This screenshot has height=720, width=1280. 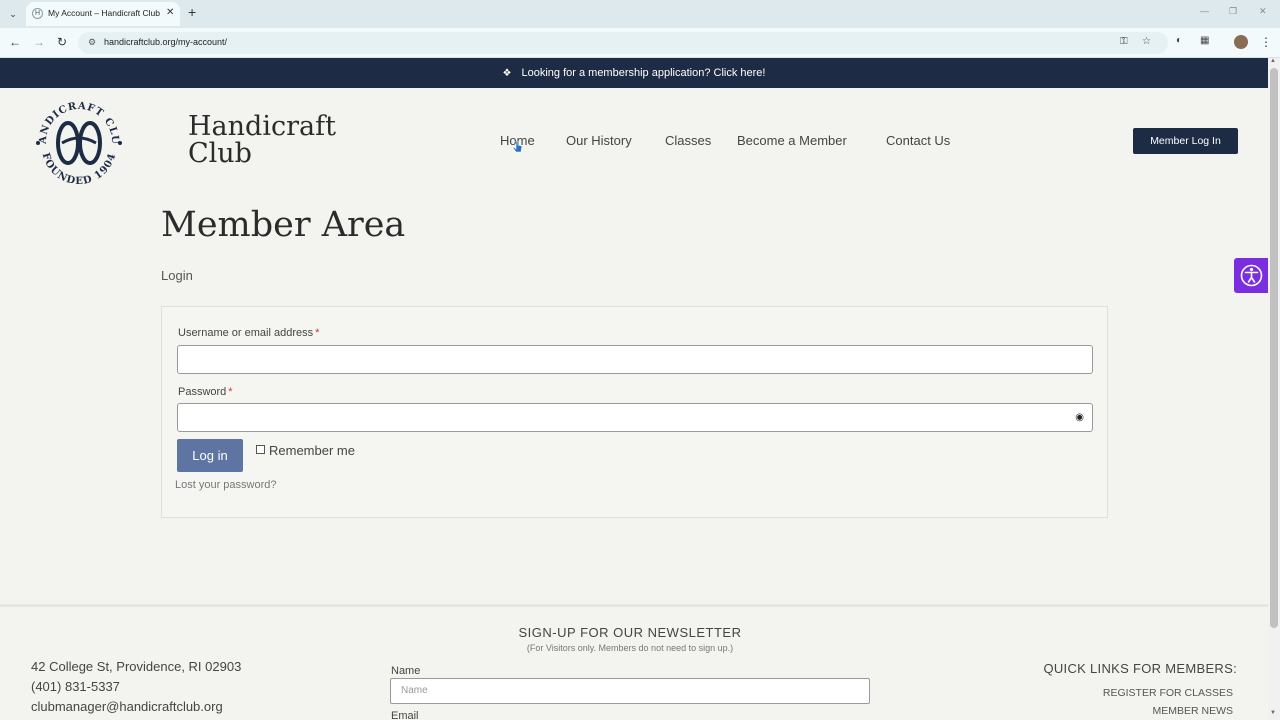 I want to click on password-label: Password *, so click(x=205, y=392).